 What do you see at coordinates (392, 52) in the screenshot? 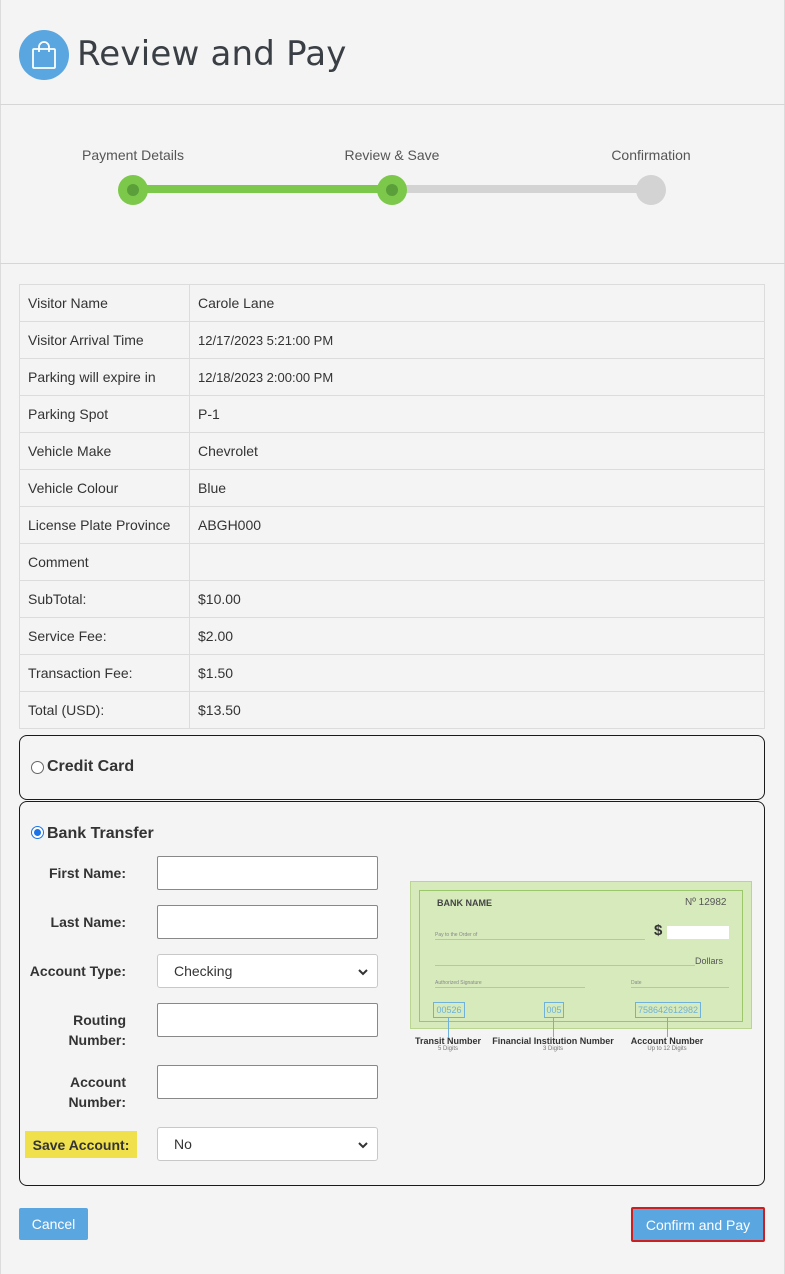
I see `page-header: Review and Pay` at bounding box center [392, 52].